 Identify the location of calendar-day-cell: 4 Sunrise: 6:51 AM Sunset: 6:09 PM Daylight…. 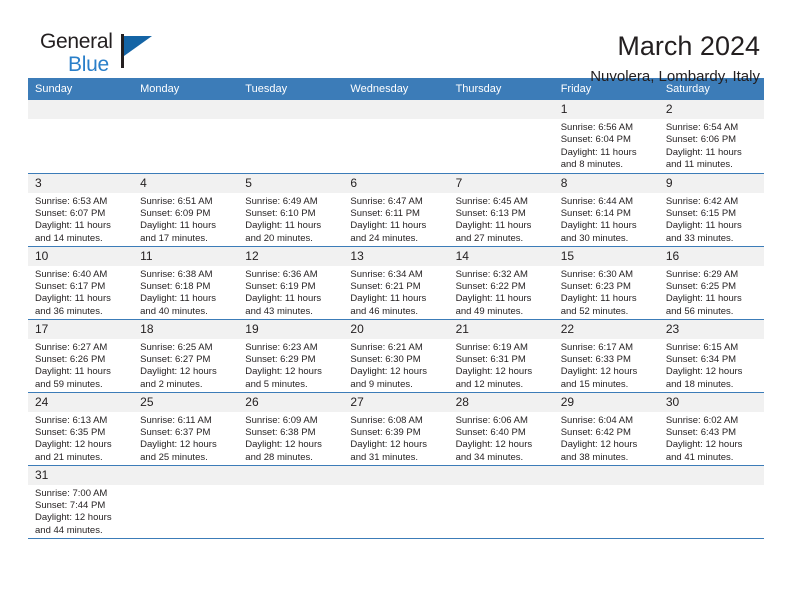
(186, 210).